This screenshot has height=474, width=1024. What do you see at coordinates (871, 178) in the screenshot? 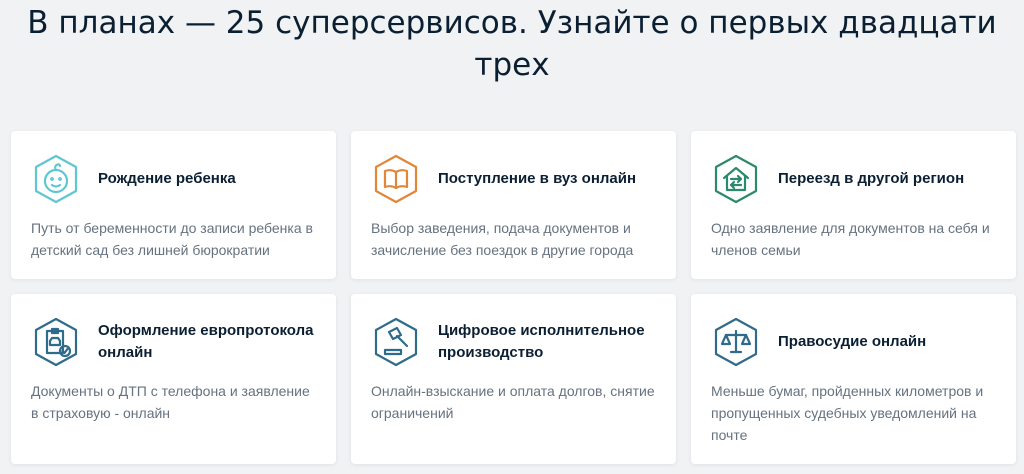
I see `card-title: Переезд в другой регион` at bounding box center [871, 178].